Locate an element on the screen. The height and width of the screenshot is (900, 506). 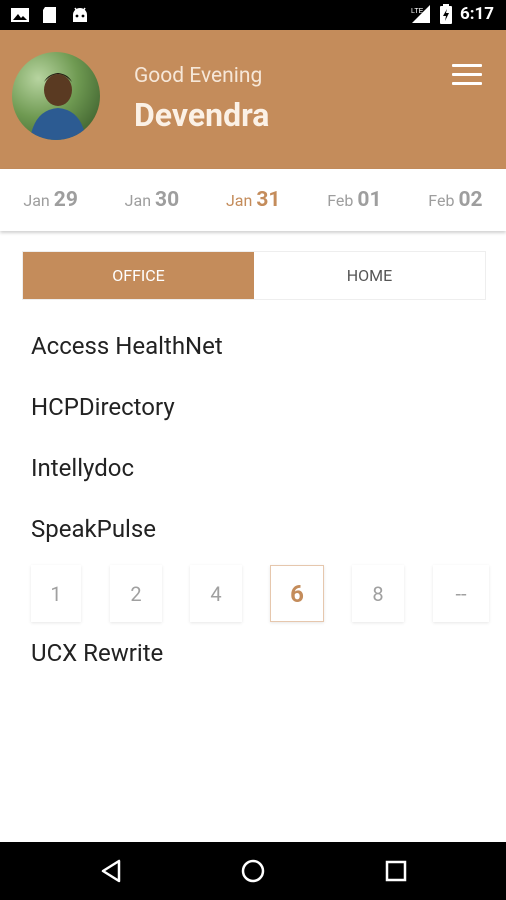
hours-option-none: -- is located at coordinates (461, 593).